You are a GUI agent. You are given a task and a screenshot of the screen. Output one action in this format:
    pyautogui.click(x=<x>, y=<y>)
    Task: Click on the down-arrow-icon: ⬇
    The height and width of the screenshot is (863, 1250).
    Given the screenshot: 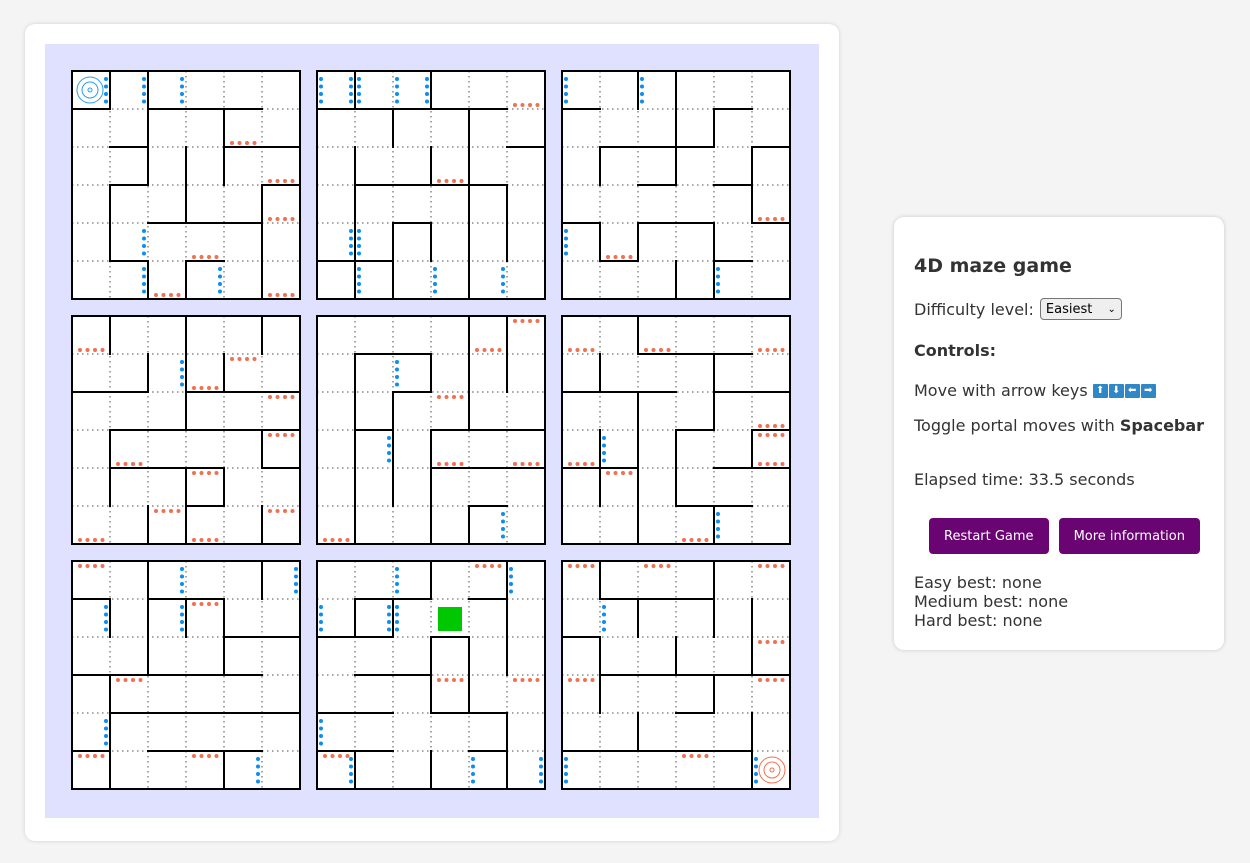 What is the action you would take?
    pyautogui.click(x=1116, y=390)
    